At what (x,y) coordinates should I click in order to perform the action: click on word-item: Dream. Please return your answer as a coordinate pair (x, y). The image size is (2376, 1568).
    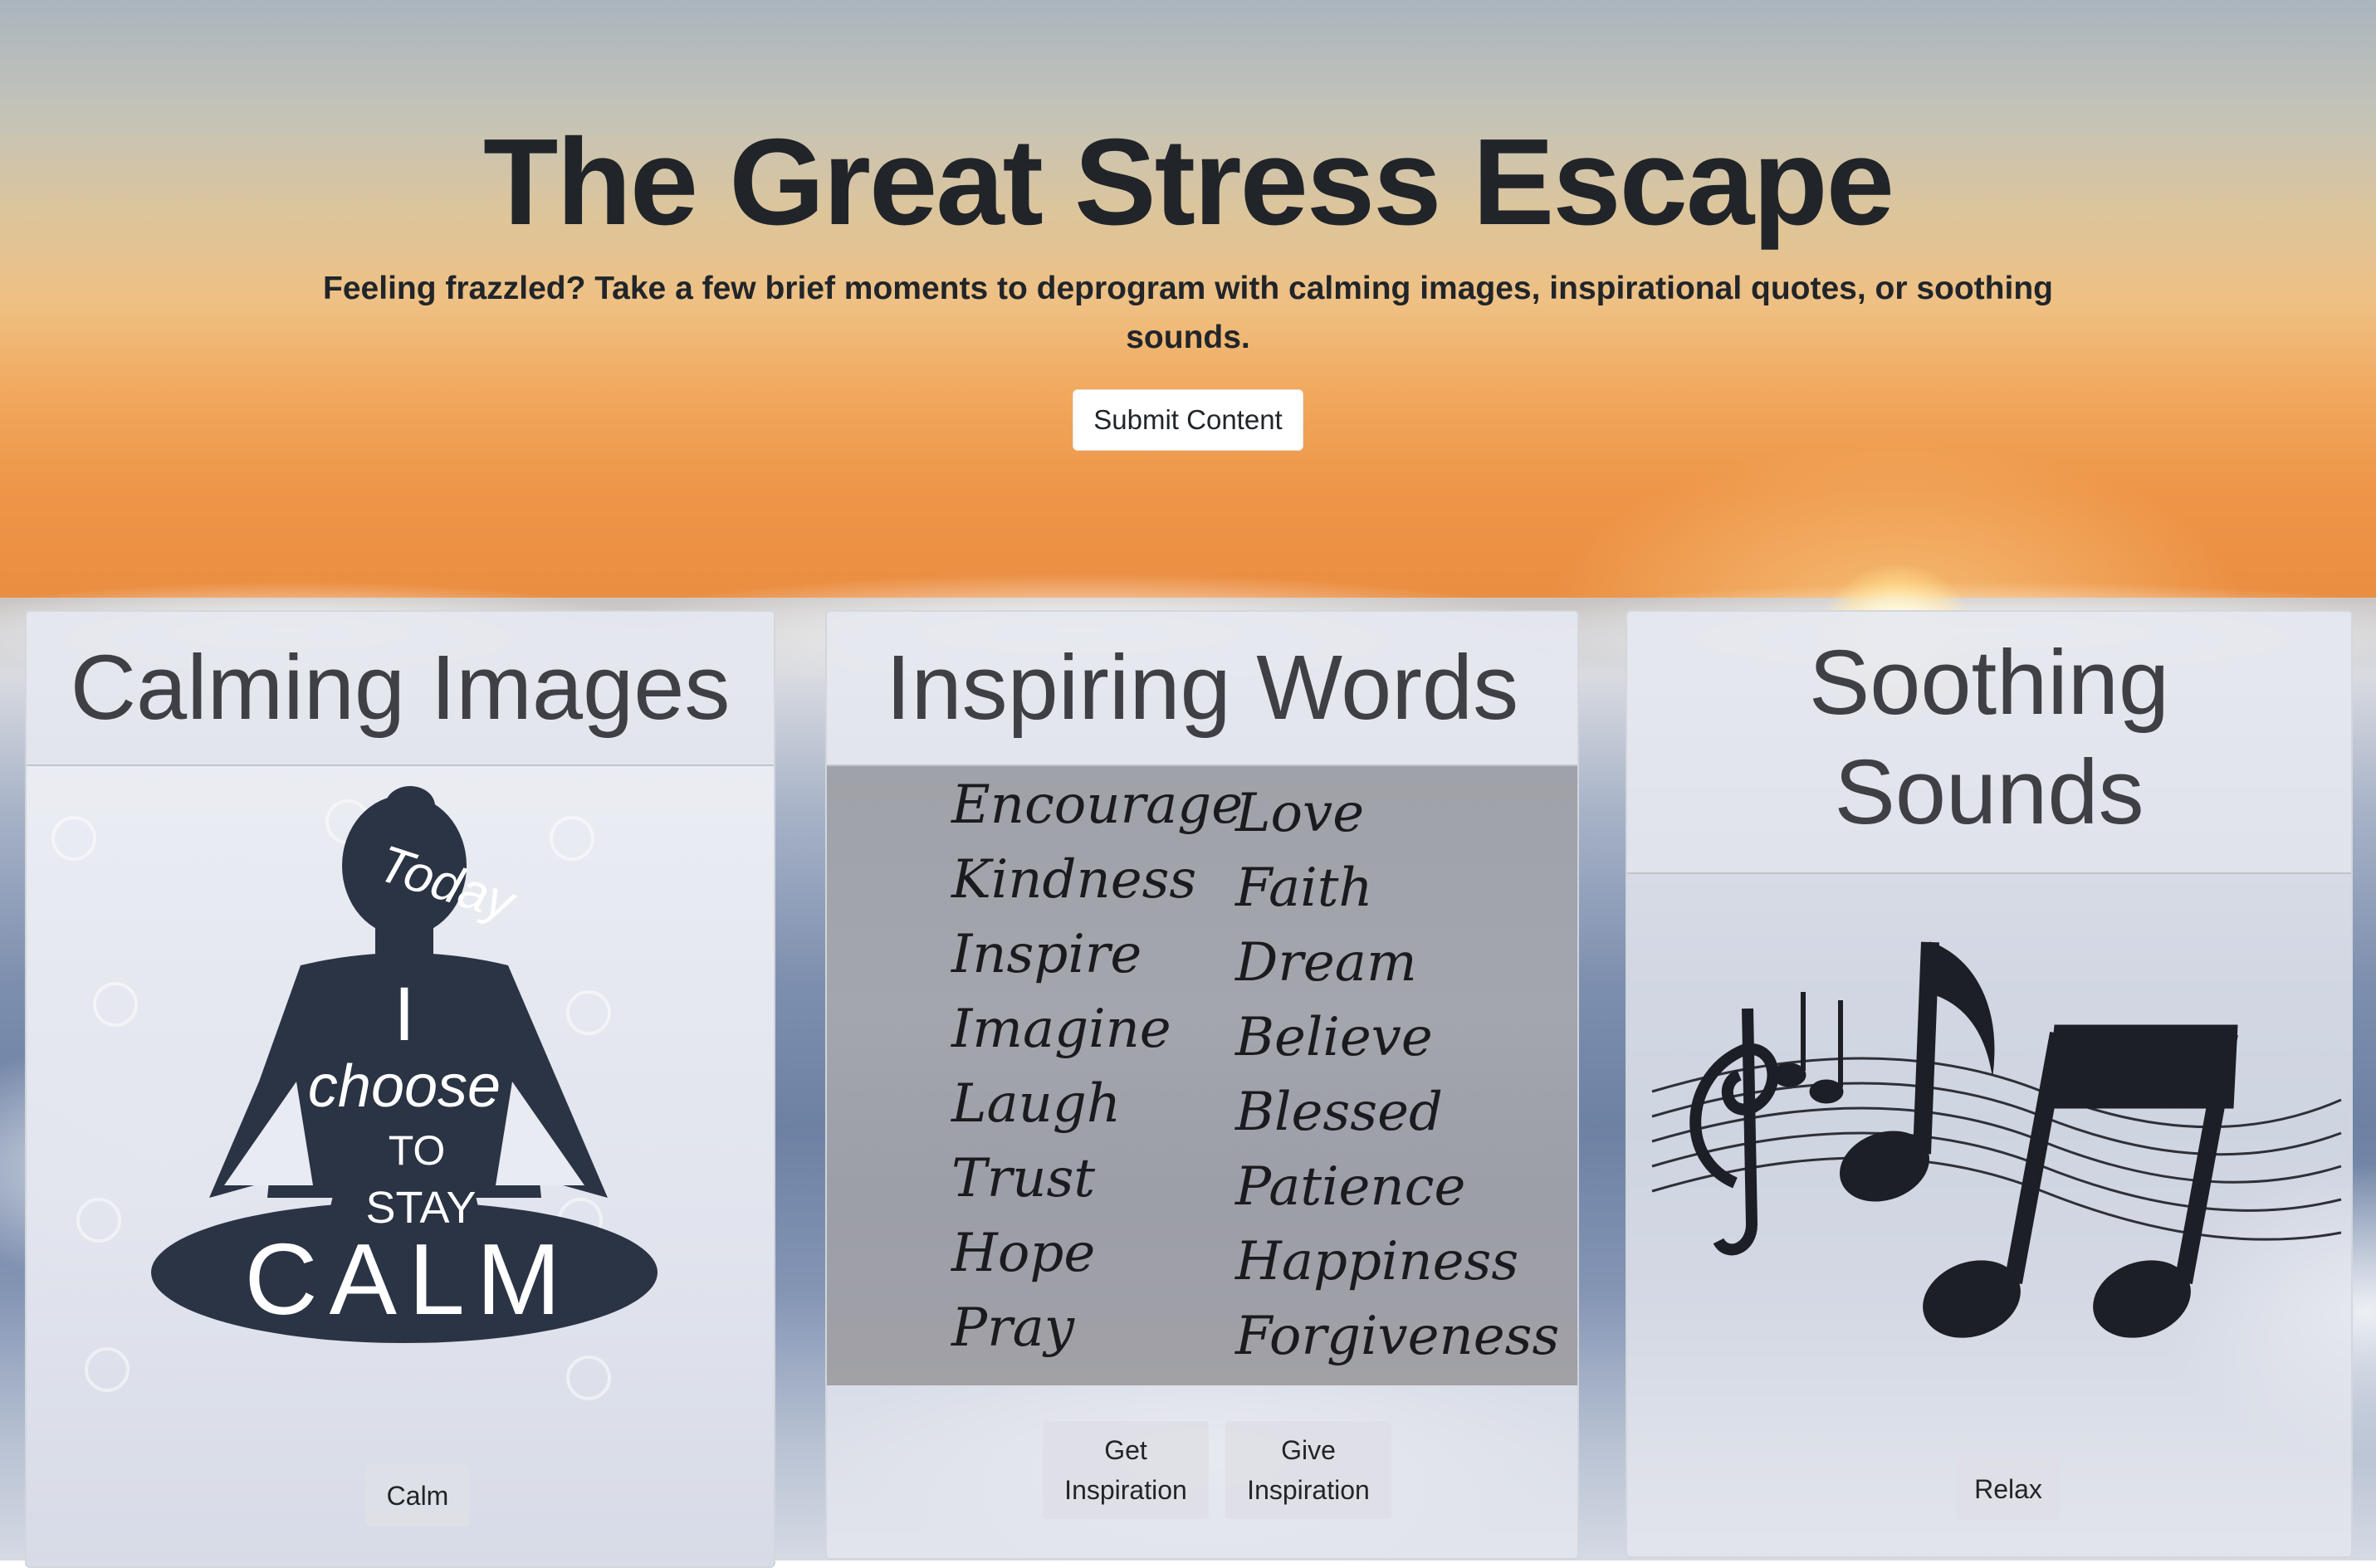
    Looking at the image, I should click on (1326, 963).